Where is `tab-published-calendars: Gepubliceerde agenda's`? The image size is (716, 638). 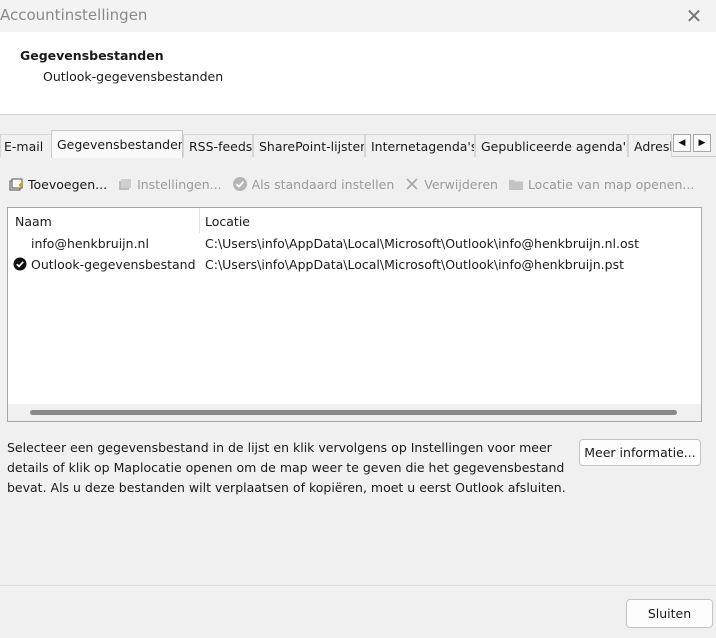
tab-published-calendars: Gepubliceerde agenda's is located at coordinates (551, 145).